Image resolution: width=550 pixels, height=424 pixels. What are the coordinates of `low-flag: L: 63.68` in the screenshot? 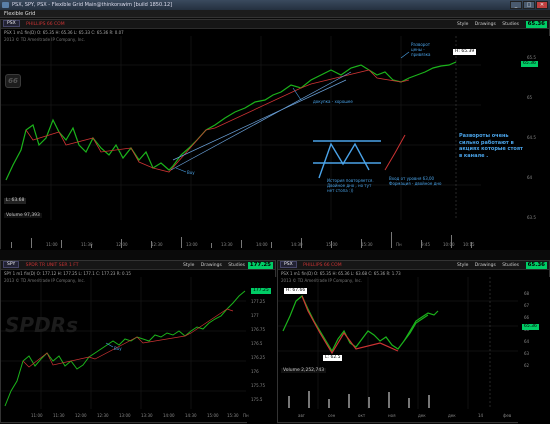 It's located at (15, 201).